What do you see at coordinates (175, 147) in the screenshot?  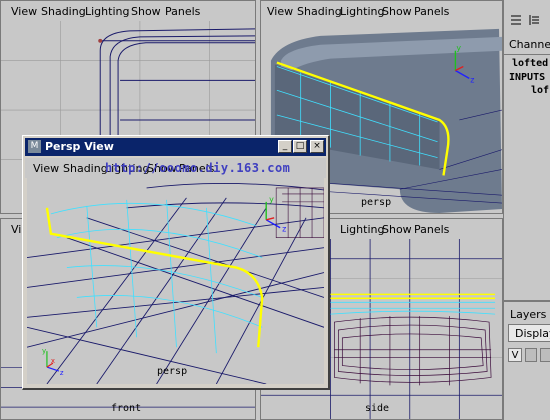 I see `window-titlebar: M Persp View _ □ ×` at bounding box center [175, 147].